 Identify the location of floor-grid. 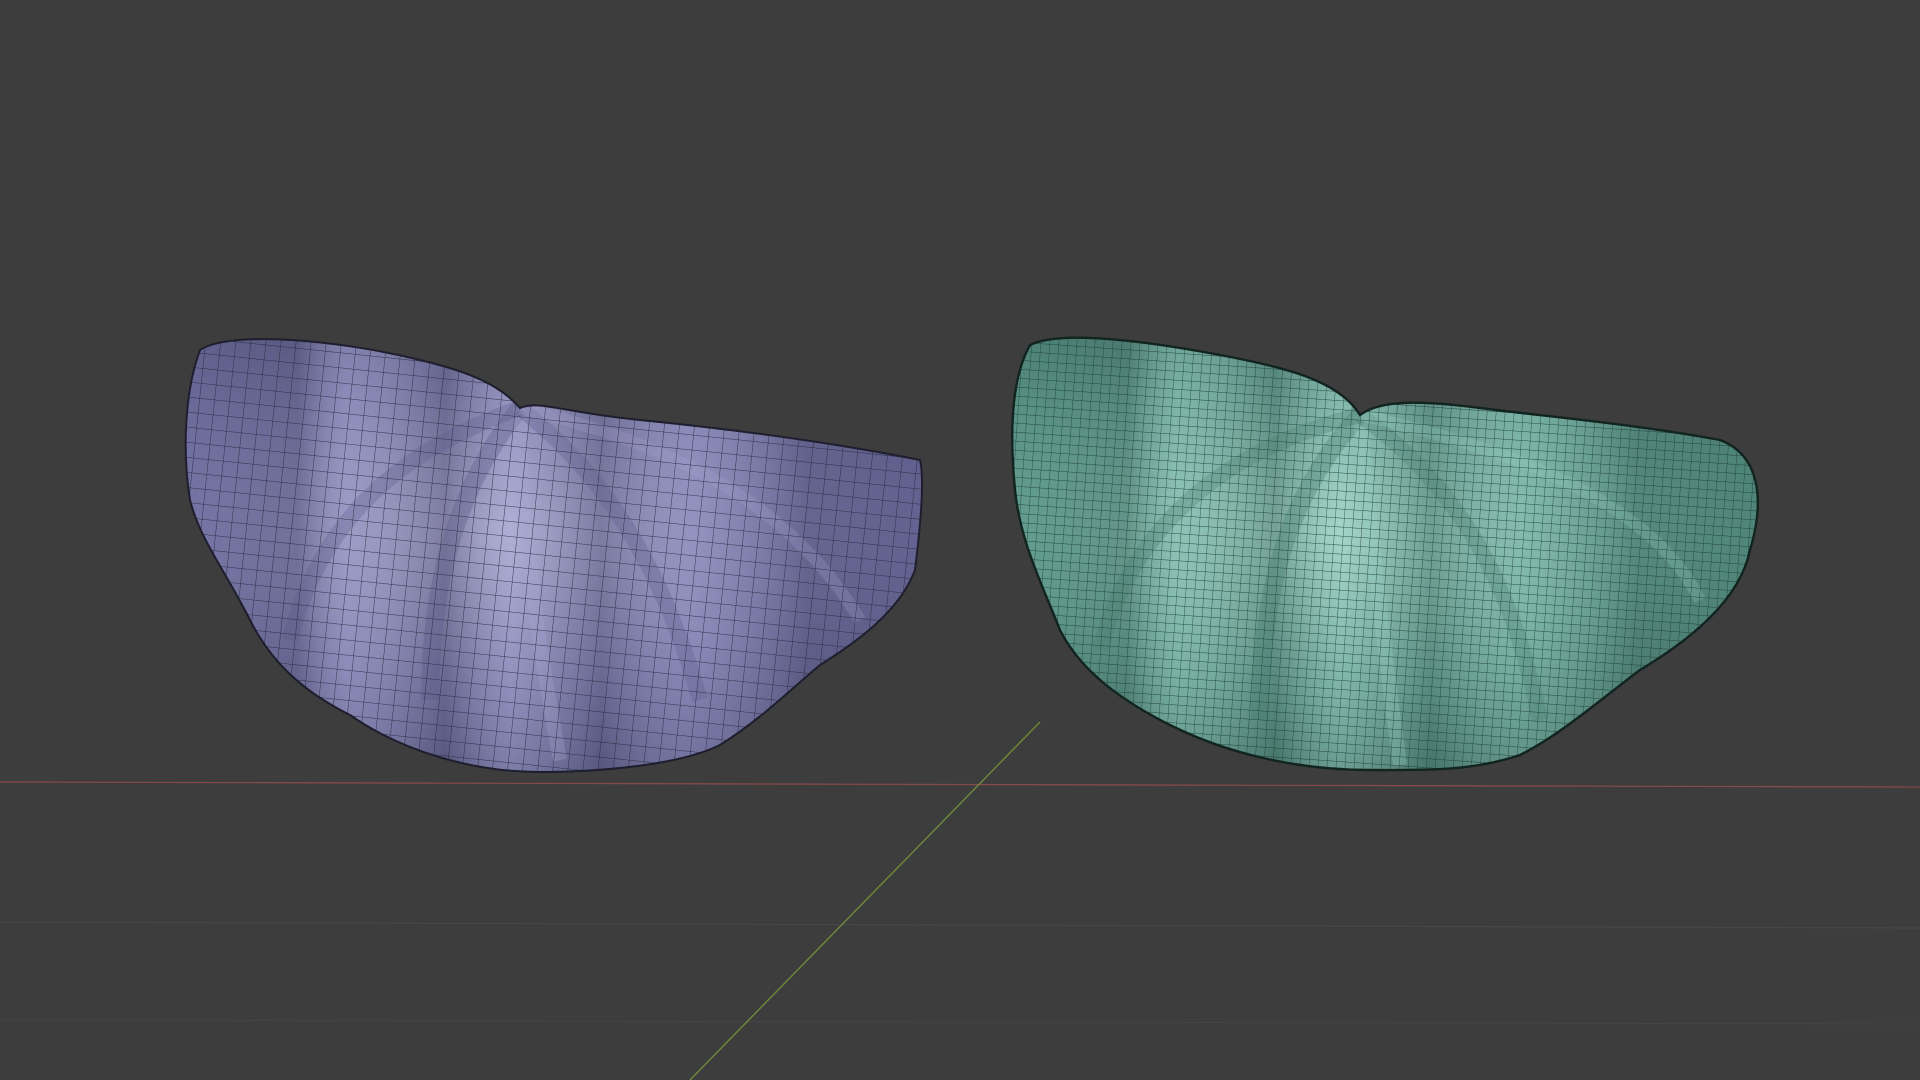
(960, 973).